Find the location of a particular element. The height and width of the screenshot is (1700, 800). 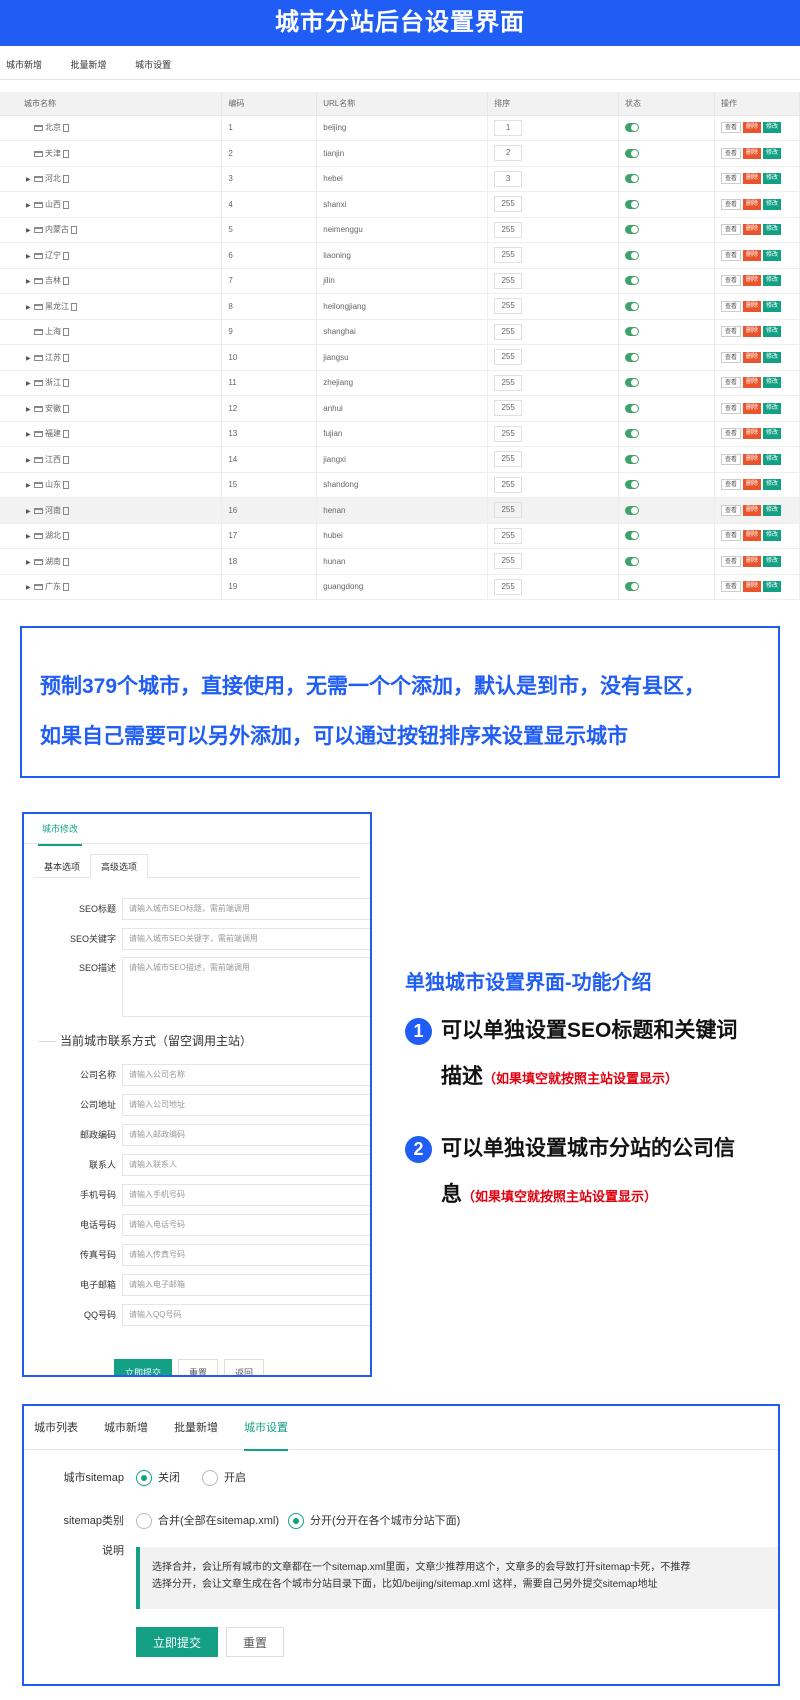

subtab-basic: 基本选项 is located at coordinates (62, 867).